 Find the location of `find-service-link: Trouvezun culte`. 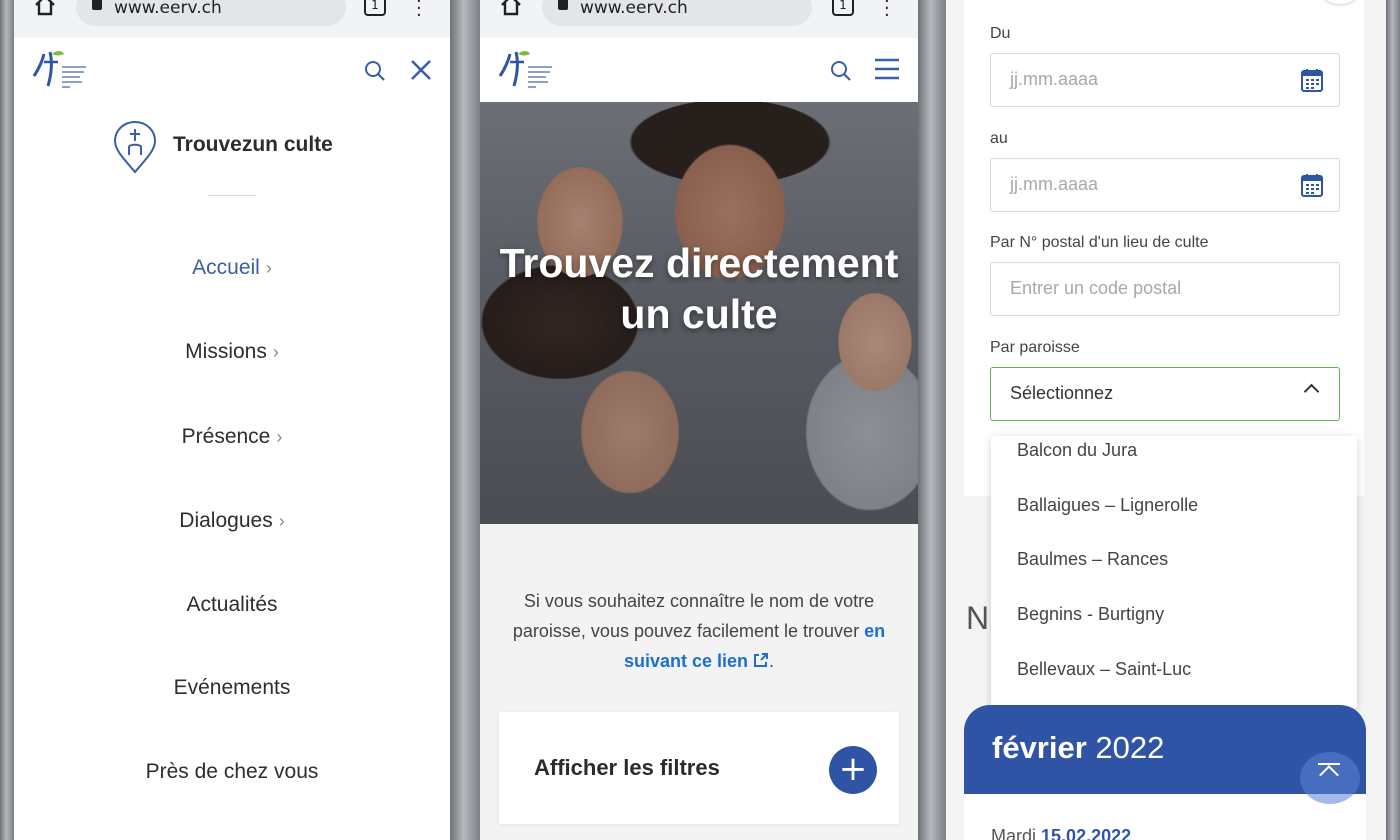

find-service-link: Trouvezun culte is located at coordinates (232, 146).